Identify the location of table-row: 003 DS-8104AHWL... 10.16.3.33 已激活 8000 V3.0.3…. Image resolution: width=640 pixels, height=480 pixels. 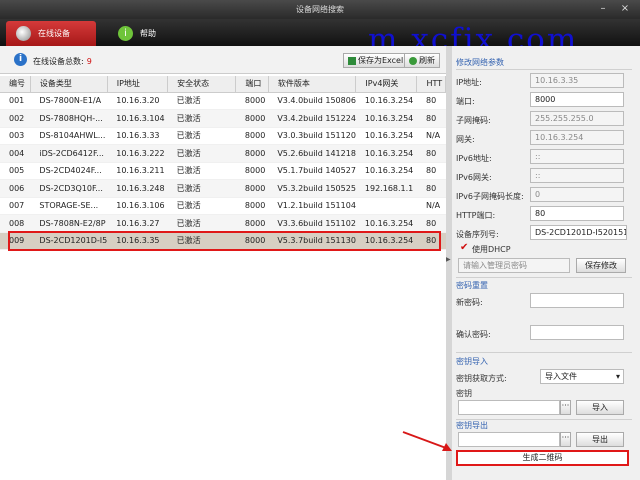
(223, 136).